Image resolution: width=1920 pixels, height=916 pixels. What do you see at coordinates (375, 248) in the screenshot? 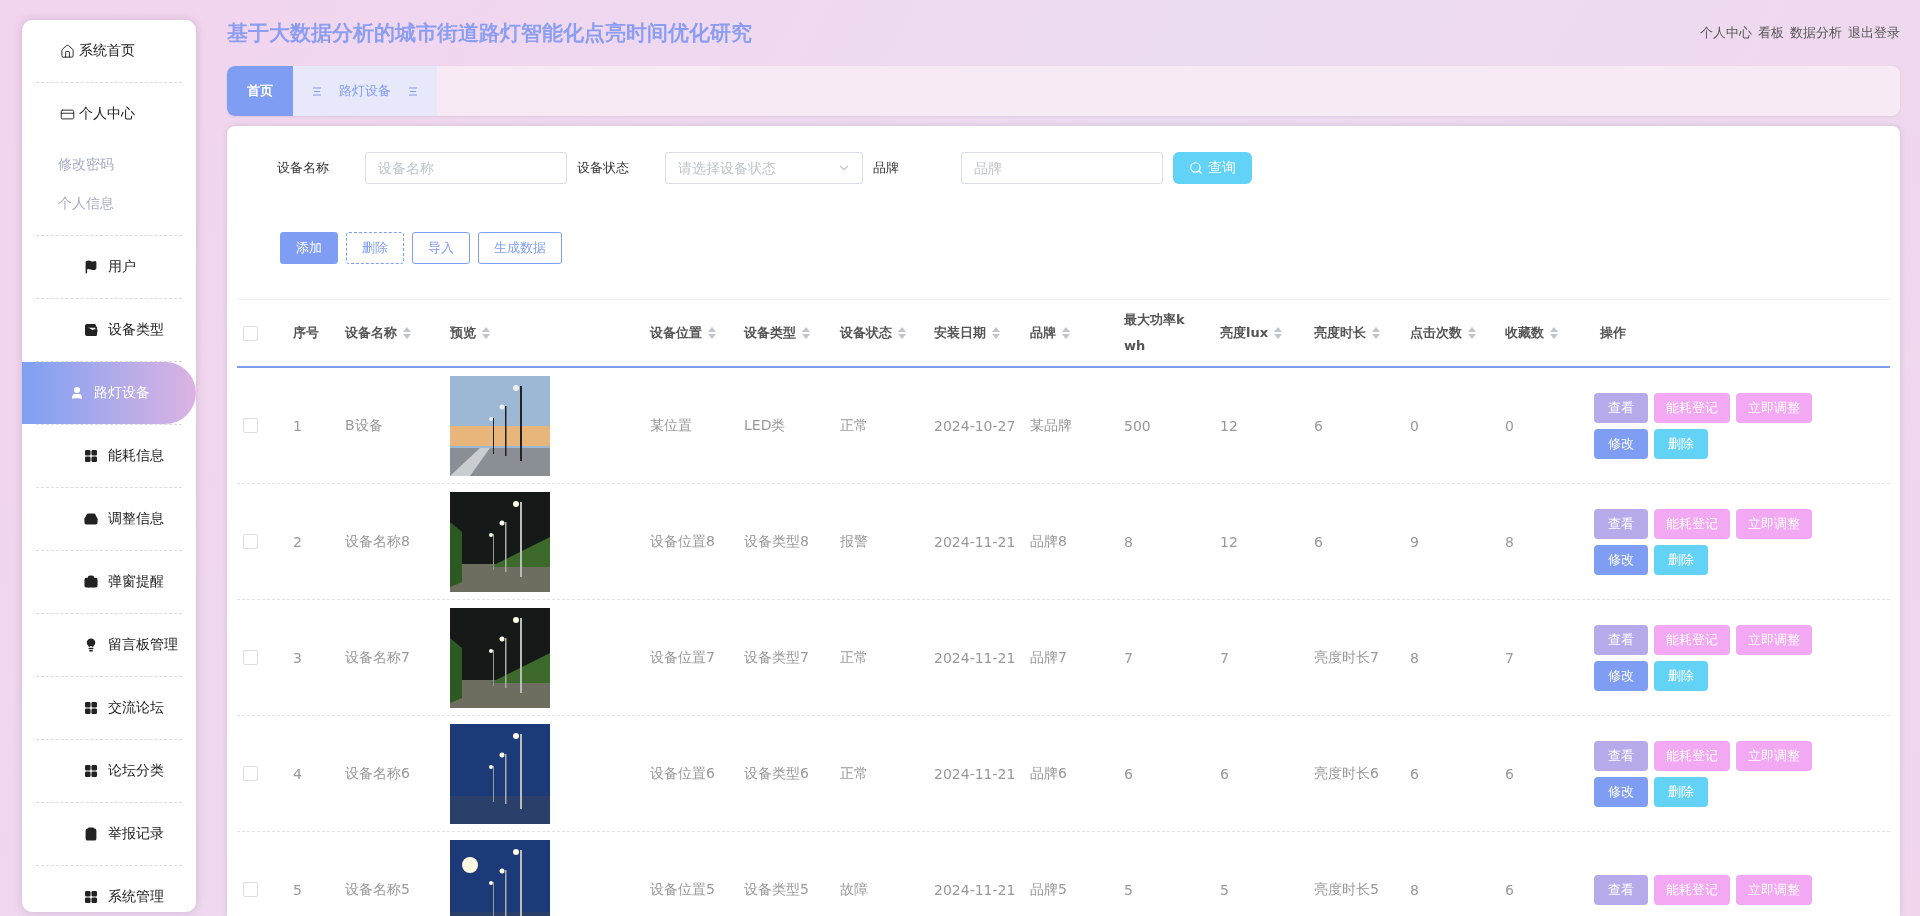
I see `toolbar-button: 删除` at bounding box center [375, 248].